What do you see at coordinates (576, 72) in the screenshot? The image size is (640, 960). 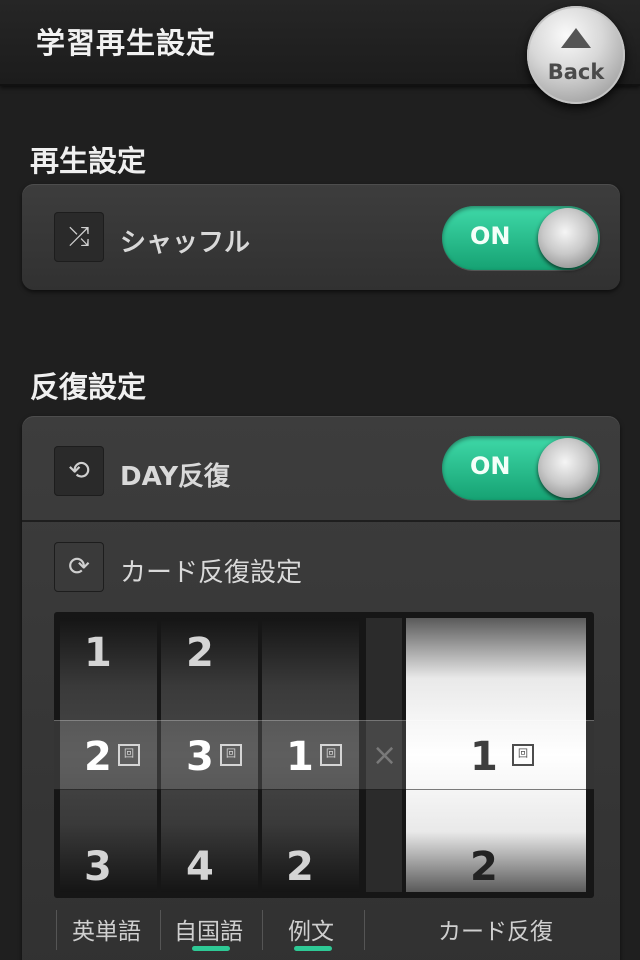 I see `back-button-label: Back` at bounding box center [576, 72].